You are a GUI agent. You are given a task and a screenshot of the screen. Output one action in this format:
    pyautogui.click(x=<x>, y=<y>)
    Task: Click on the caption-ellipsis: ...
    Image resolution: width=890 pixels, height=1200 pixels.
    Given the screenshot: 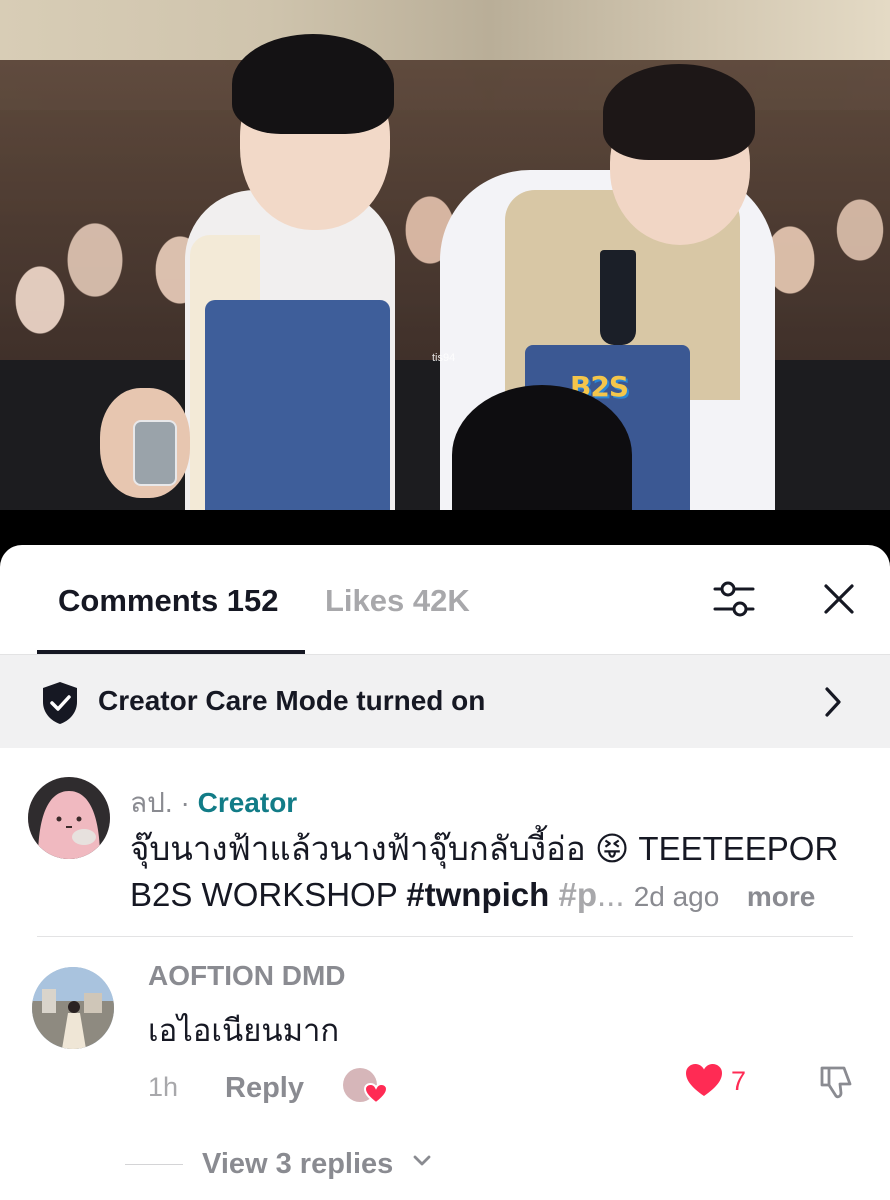 What is the action you would take?
    pyautogui.click(x=611, y=894)
    